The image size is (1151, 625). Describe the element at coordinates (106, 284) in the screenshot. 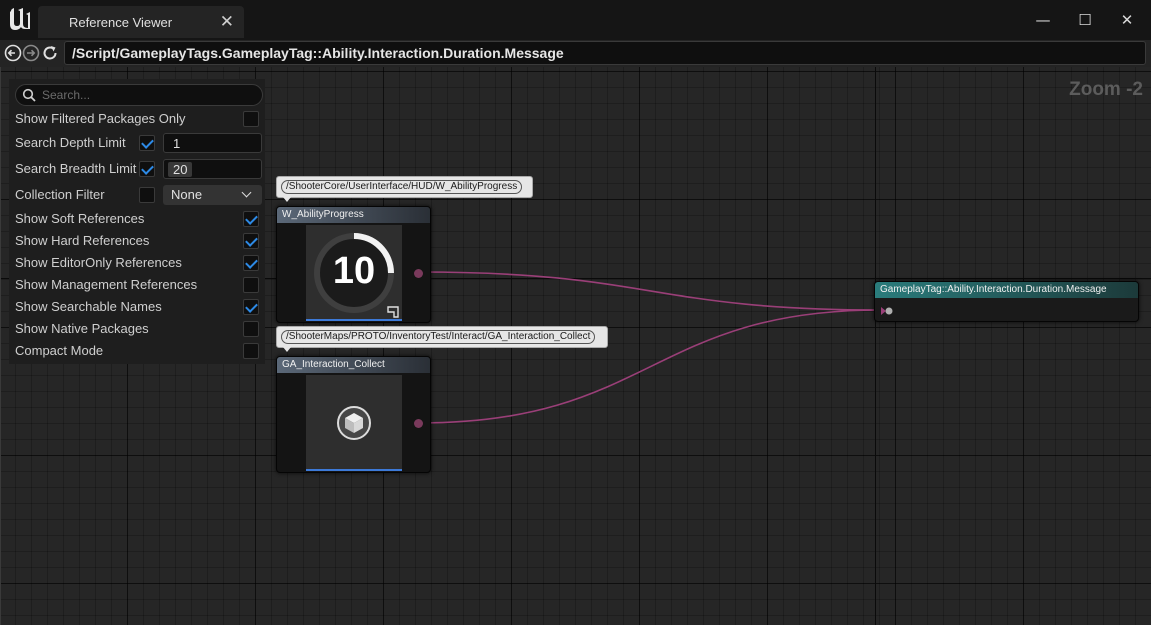

I see `management-references-label: Show Management References` at that location.